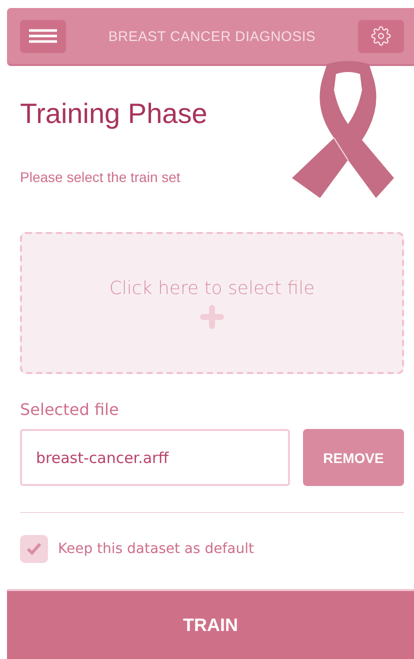  What do you see at coordinates (70, 409) in the screenshot?
I see `selected-file-label: Selected file` at bounding box center [70, 409].